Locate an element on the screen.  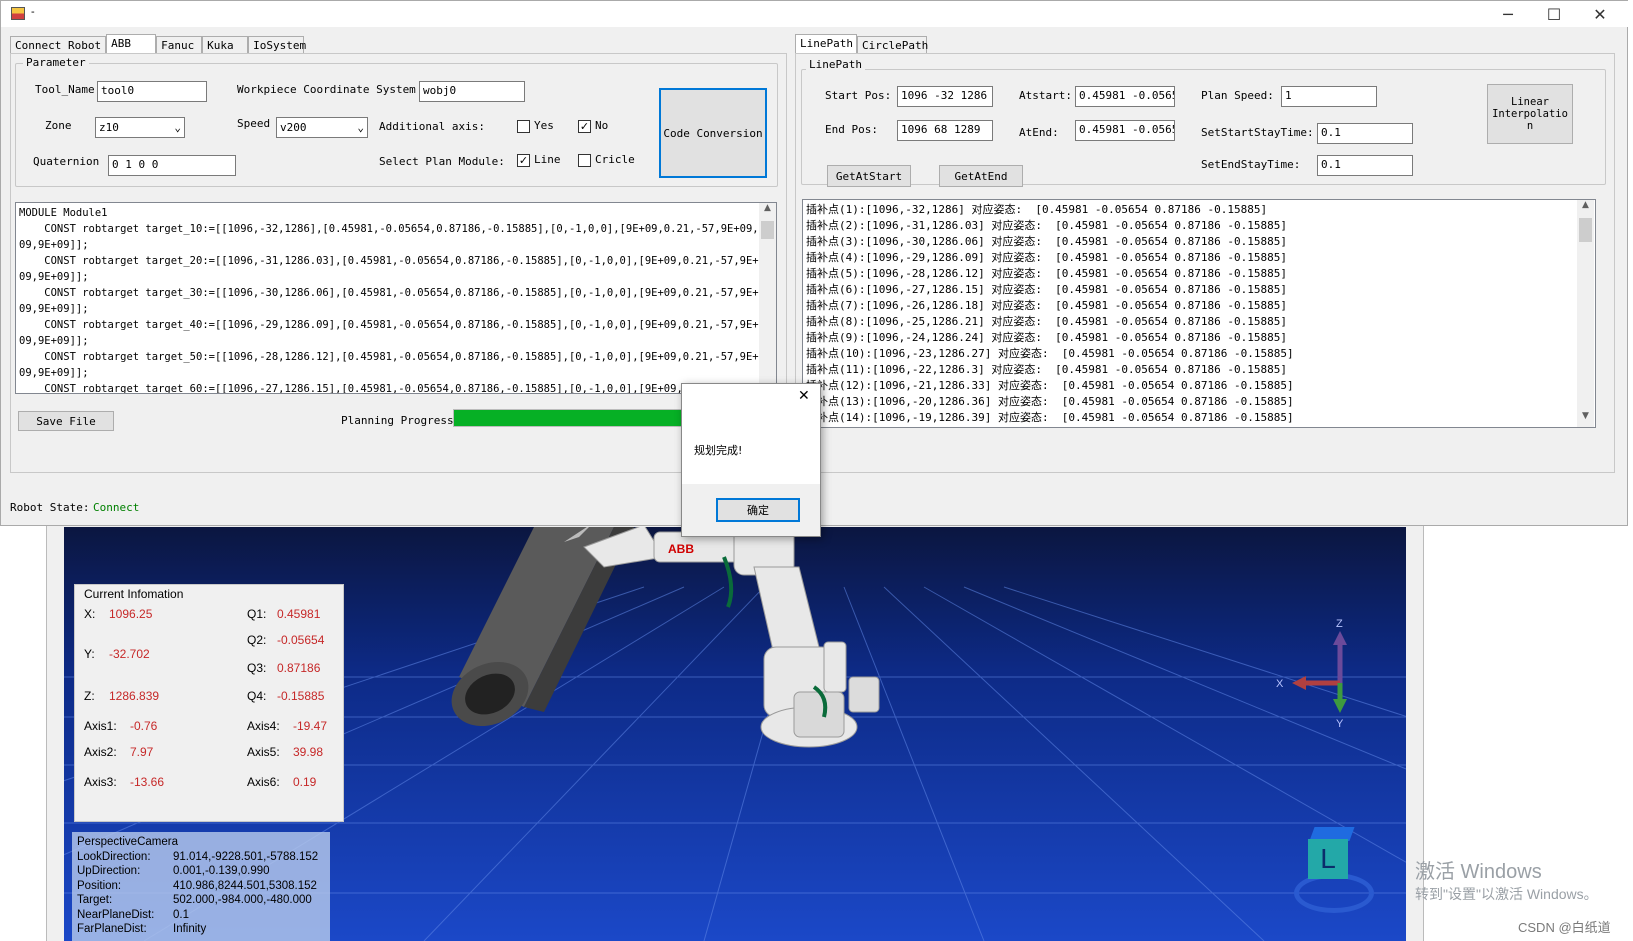
start-pos-input: 1096 -32 1286 is located at coordinates (945, 96).